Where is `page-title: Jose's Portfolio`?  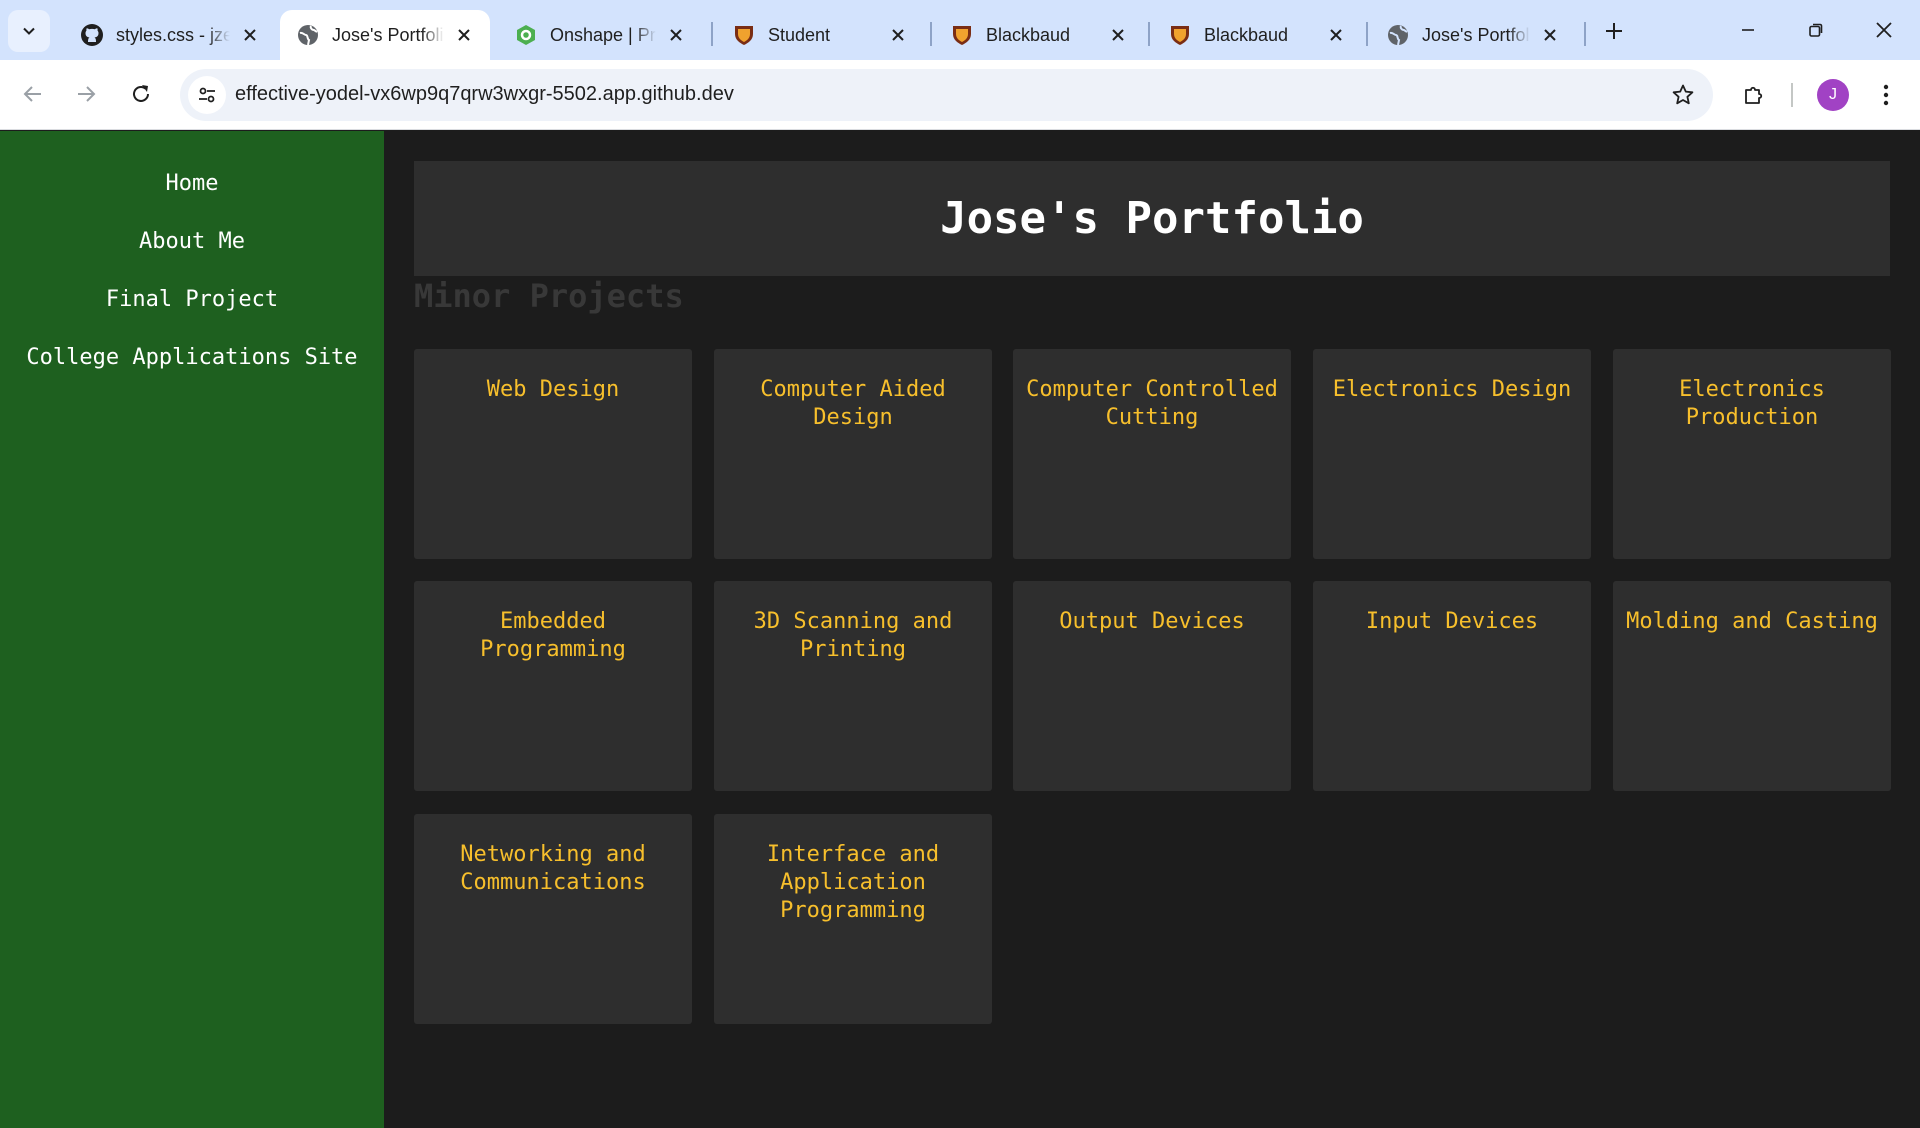 page-title: Jose's Portfolio is located at coordinates (1152, 218).